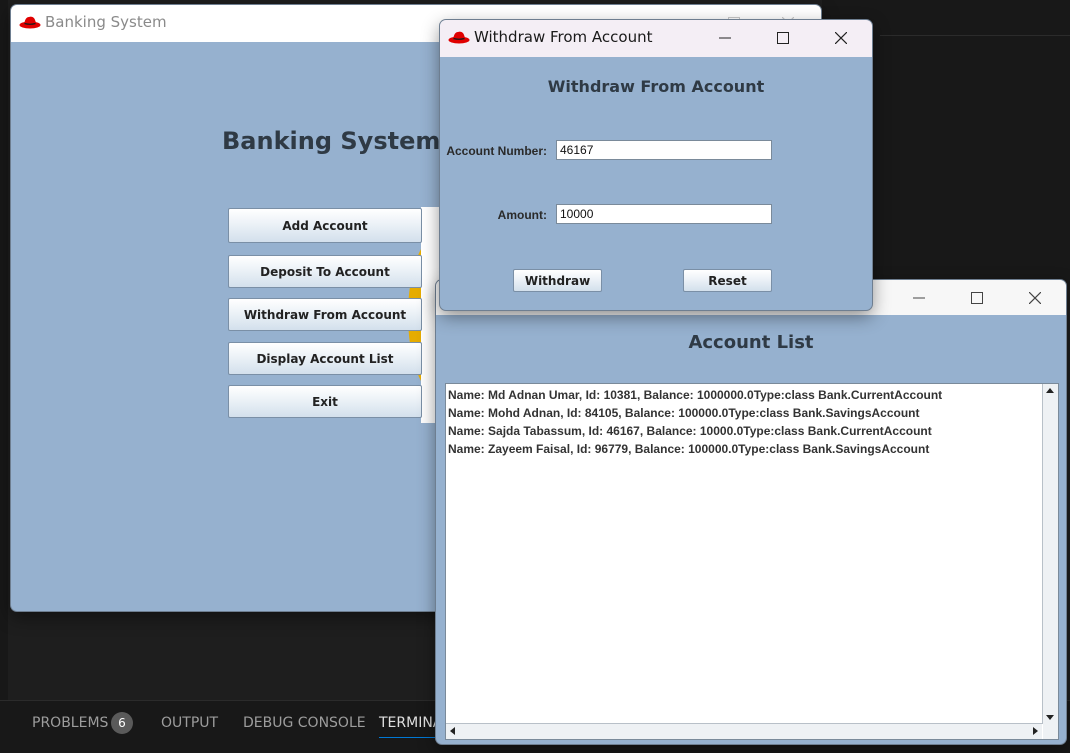  What do you see at coordinates (727, 280) in the screenshot?
I see `reset-button: Reset` at bounding box center [727, 280].